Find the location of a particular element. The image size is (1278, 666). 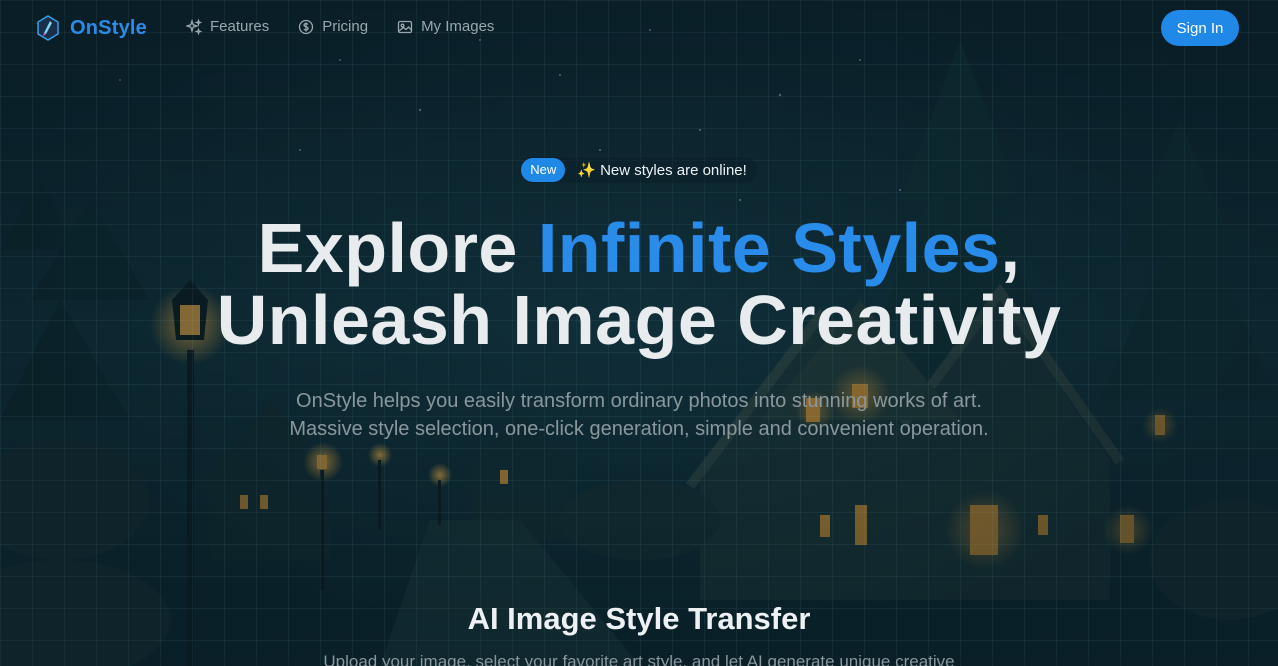

logo-icon is located at coordinates (48, 28).